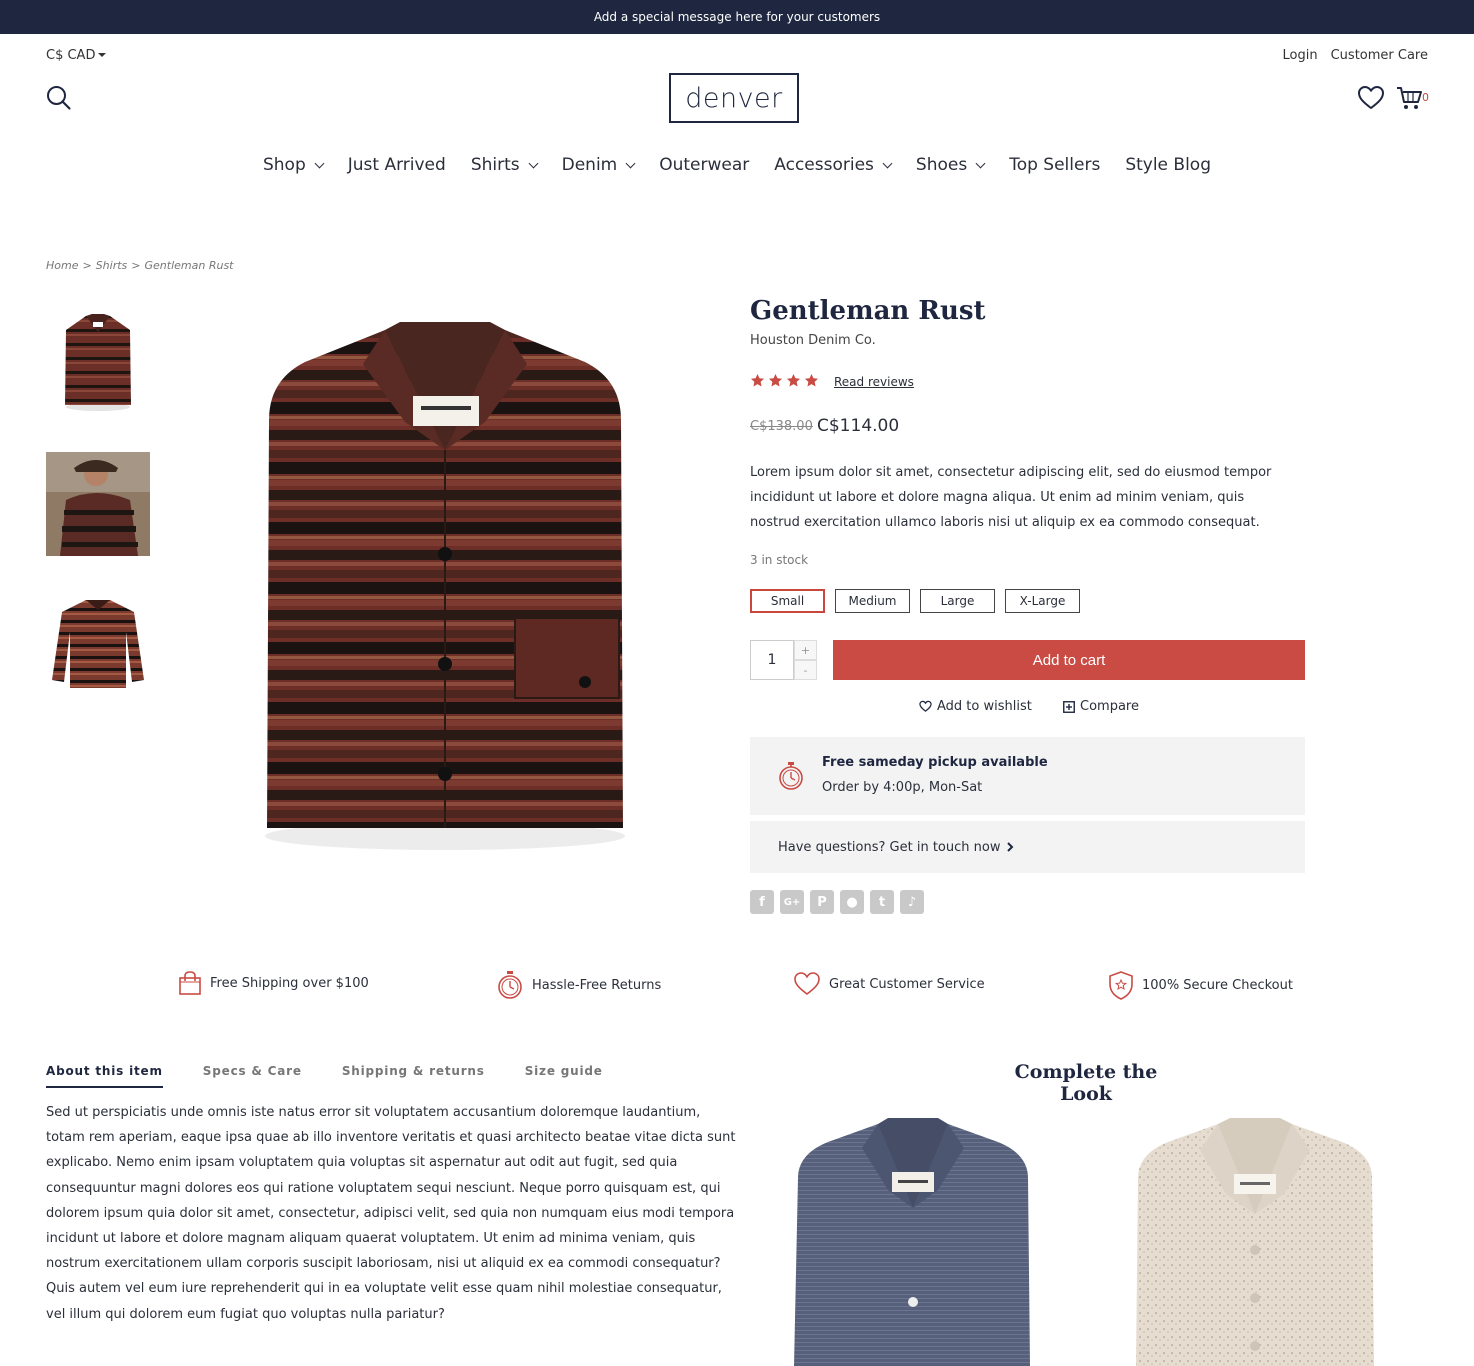  What do you see at coordinates (868, 311) in the screenshot?
I see `product-title: Gentleman Rust` at bounding box center [868, 311].